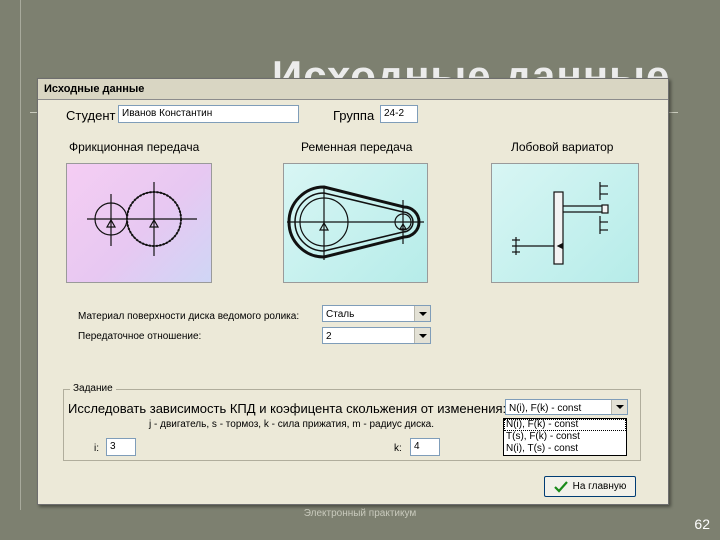 This screenshot has height=540, width=720. I want to click on student-label: Студент, so click(91, 115).